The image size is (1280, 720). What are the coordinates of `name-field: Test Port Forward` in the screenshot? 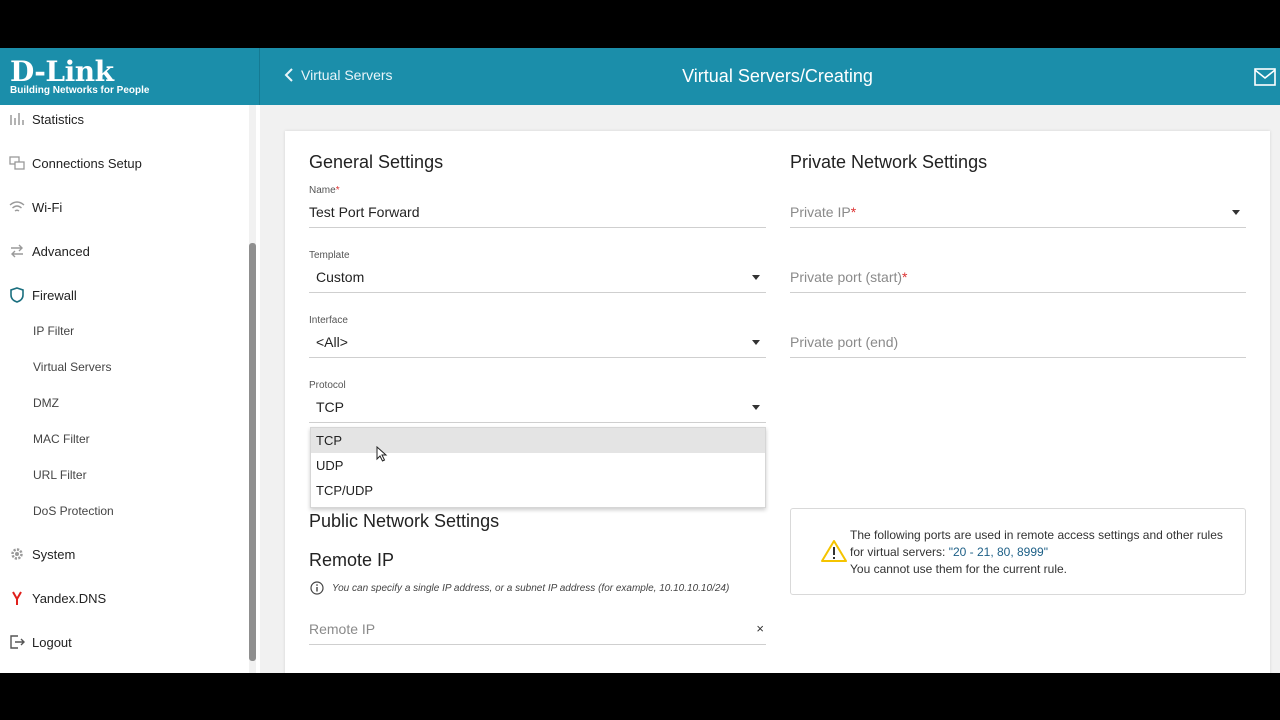 It's located at (537, 213).